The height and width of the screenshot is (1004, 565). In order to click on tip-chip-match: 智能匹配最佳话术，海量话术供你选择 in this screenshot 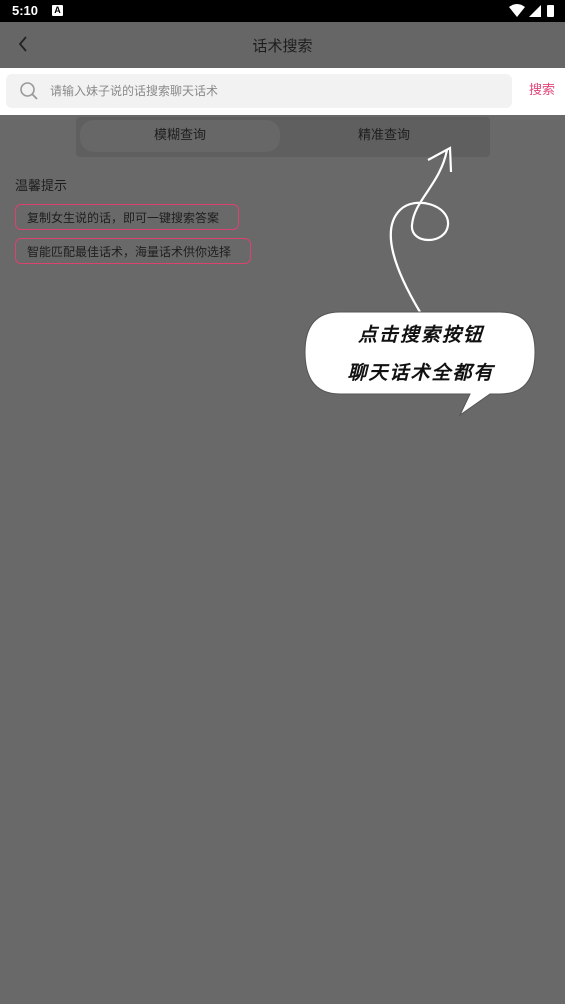, I will do `click(133, 251)`.